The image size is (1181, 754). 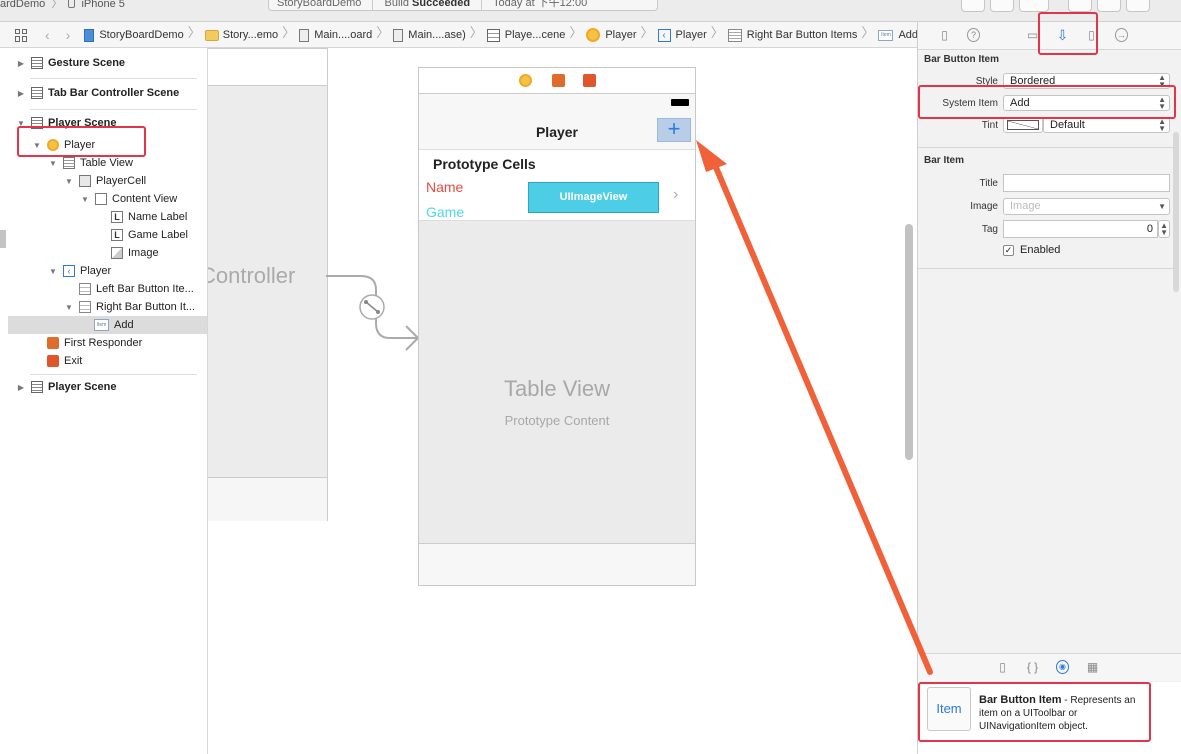 I want to click on tag-value: 0, so click(x=1149, y=229).